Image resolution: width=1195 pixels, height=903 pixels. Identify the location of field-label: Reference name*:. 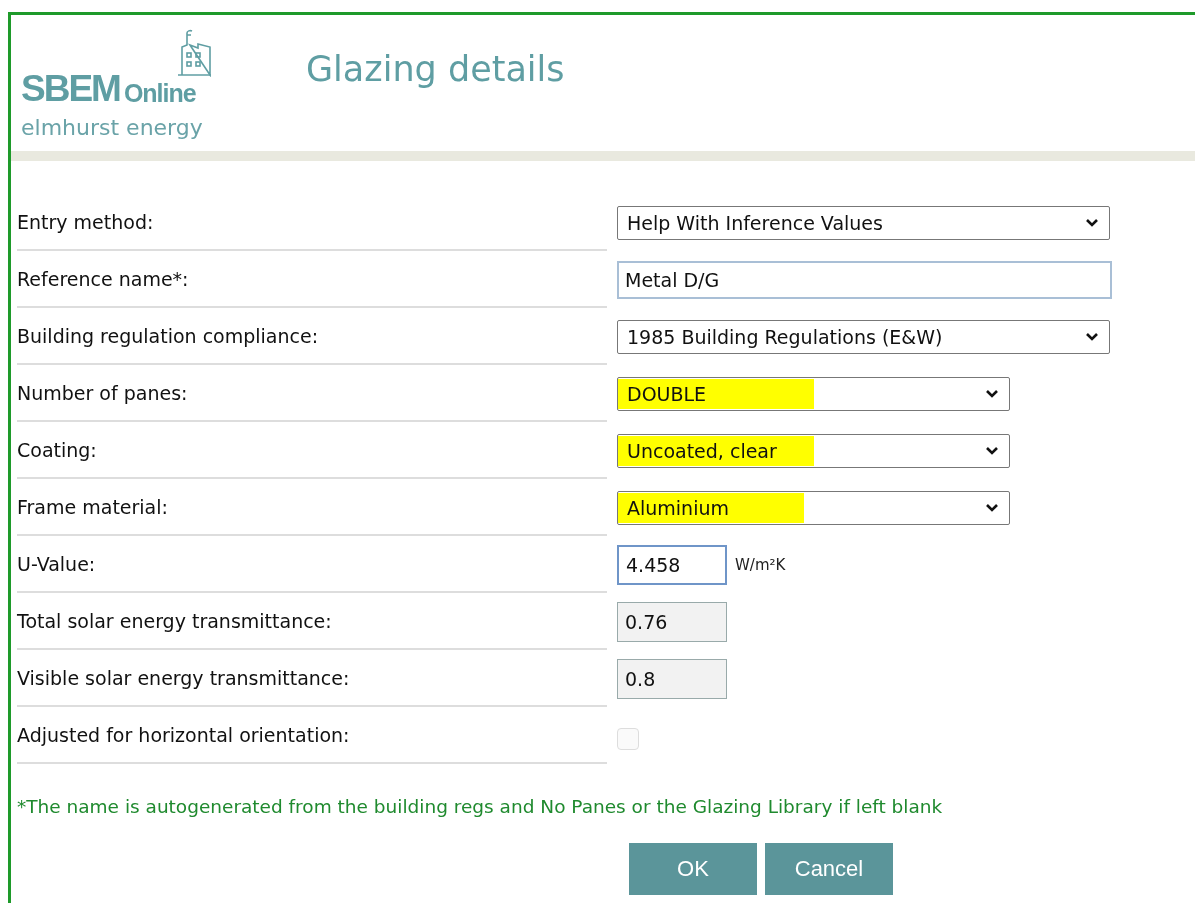
(312, 279).